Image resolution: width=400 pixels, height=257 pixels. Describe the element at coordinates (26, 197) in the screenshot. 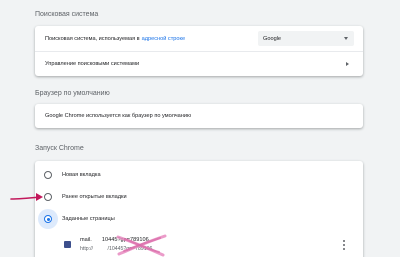

I see `annotation-arrow-icon` at that location.